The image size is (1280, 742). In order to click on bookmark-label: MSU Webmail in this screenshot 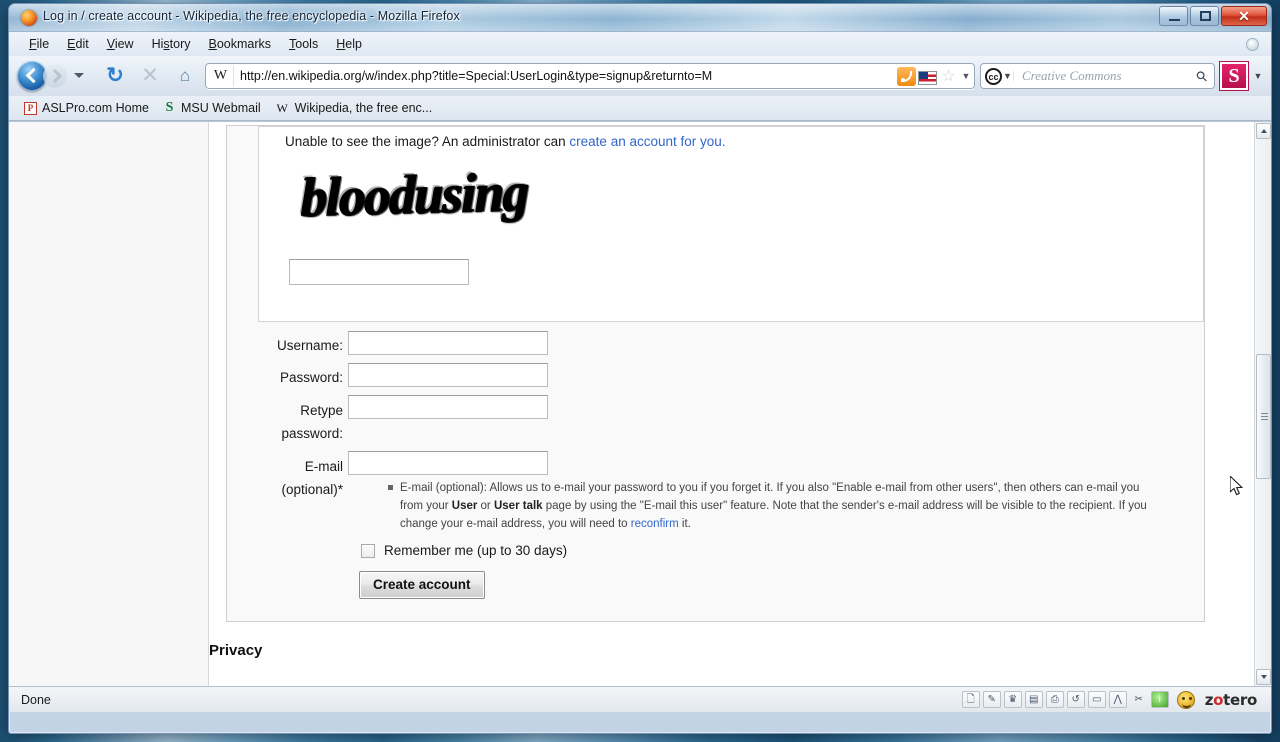, I will do `click(220, 108)`.